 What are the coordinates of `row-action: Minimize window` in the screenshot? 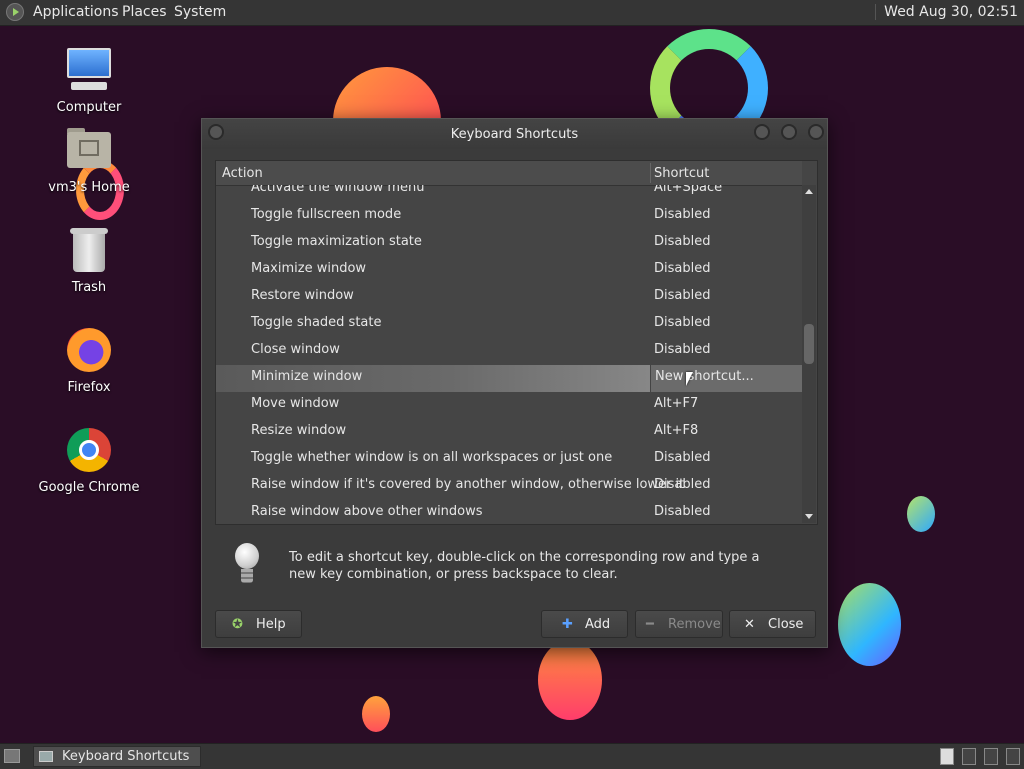 It's located at (307, 376).